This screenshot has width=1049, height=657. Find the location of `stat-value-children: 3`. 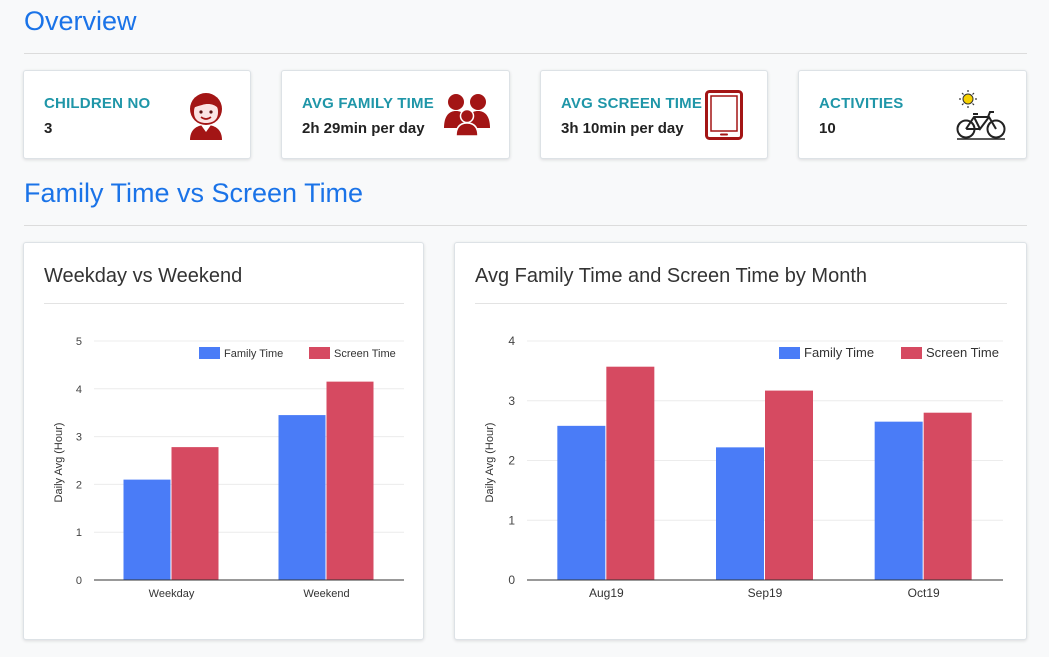

stat-value-children: 3 is located at coordinates (48, 128).